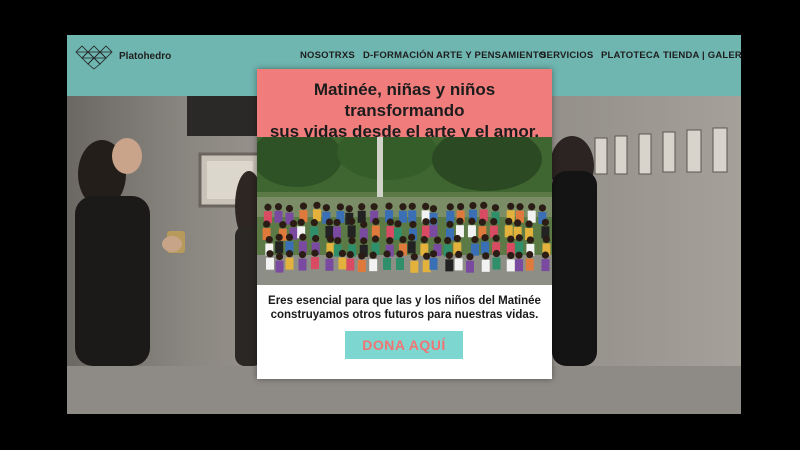  Describe the element at coordinates (145, 56) in the screenshot. I see `brand-name: Platohedro` at that location.